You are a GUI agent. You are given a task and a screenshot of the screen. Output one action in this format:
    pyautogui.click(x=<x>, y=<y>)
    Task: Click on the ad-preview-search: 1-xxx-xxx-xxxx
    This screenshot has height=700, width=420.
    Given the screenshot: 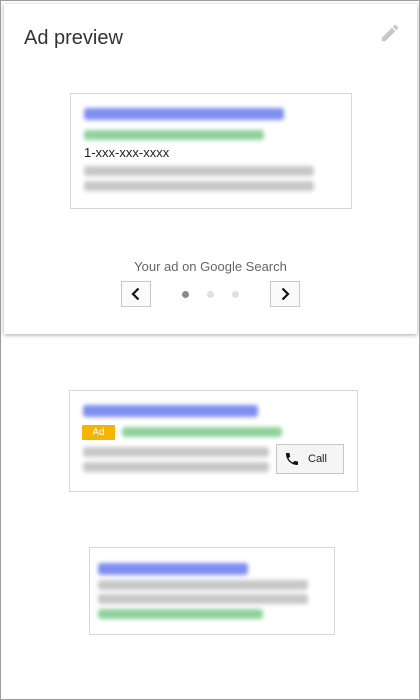 What is the action you would take?
    pyautogui.click(x=211, y=151)
    